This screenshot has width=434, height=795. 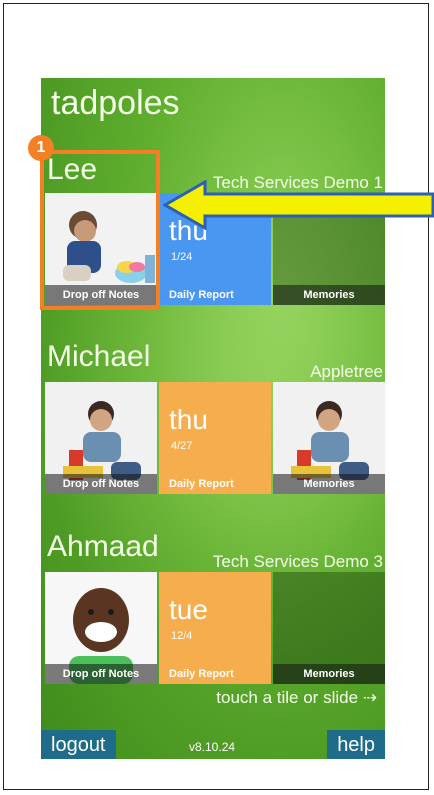 I want to click on logout-button: logout, so click(x=78, y=744).